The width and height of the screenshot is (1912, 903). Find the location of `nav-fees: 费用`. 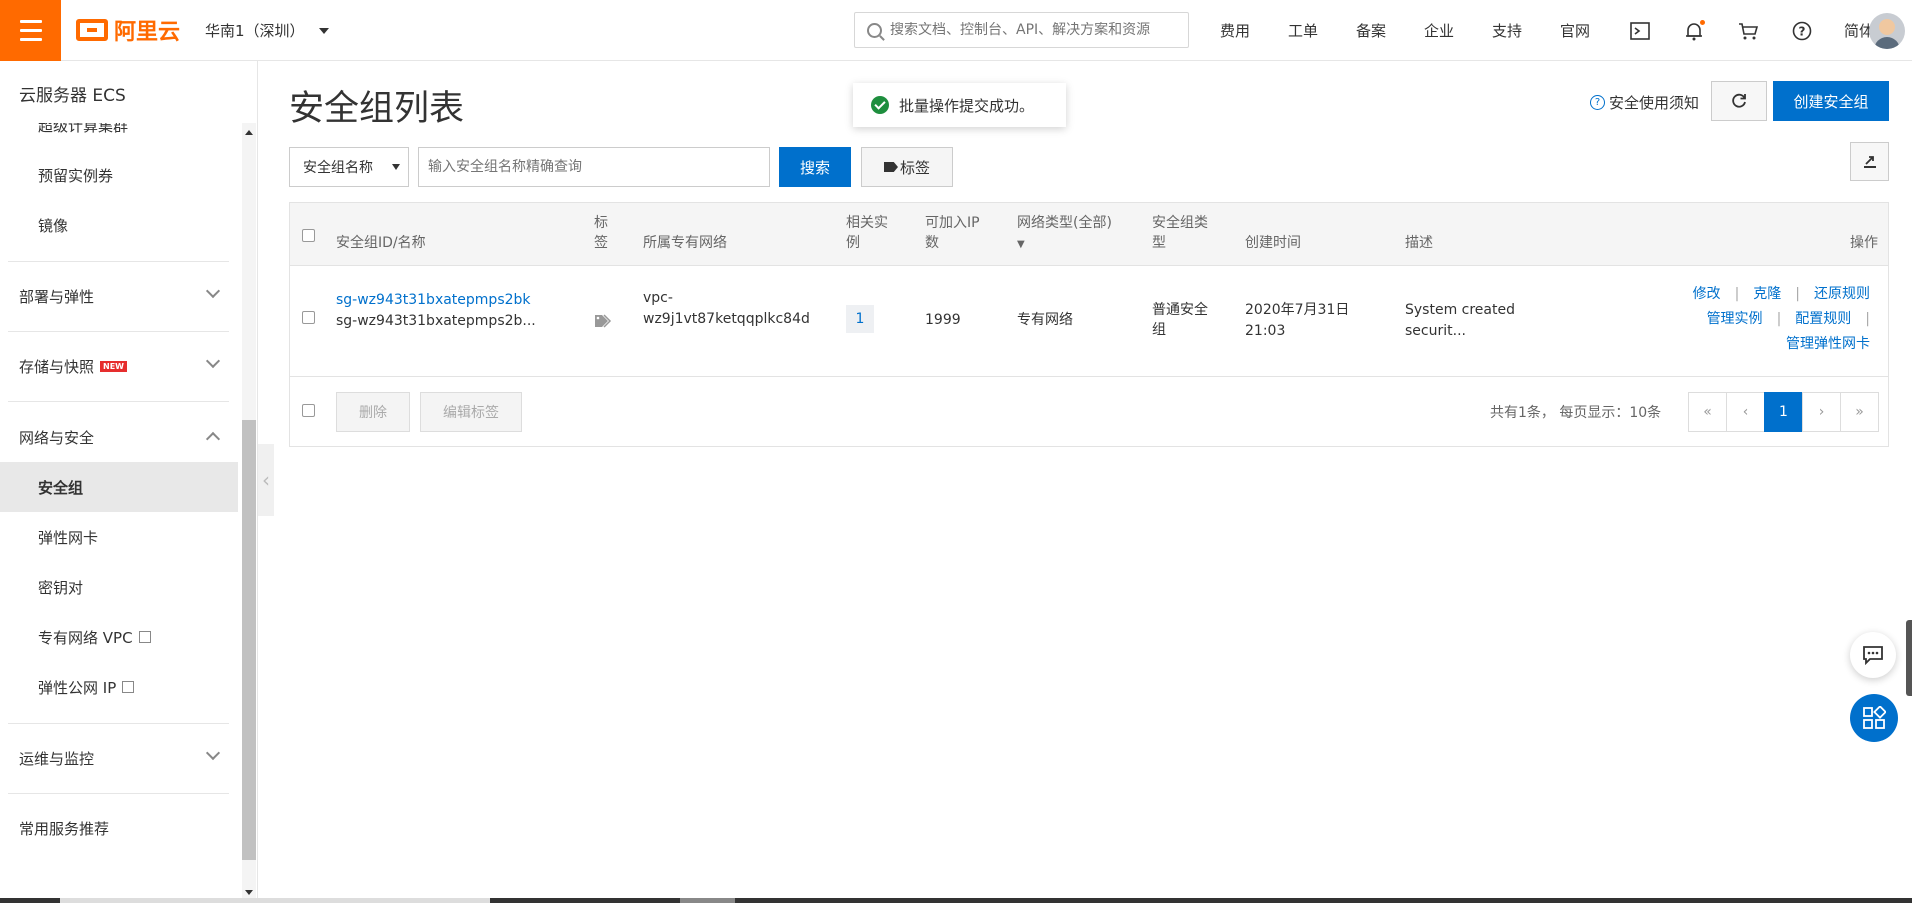

nav-fees: 费用 is located at coordinates (1235, 30).